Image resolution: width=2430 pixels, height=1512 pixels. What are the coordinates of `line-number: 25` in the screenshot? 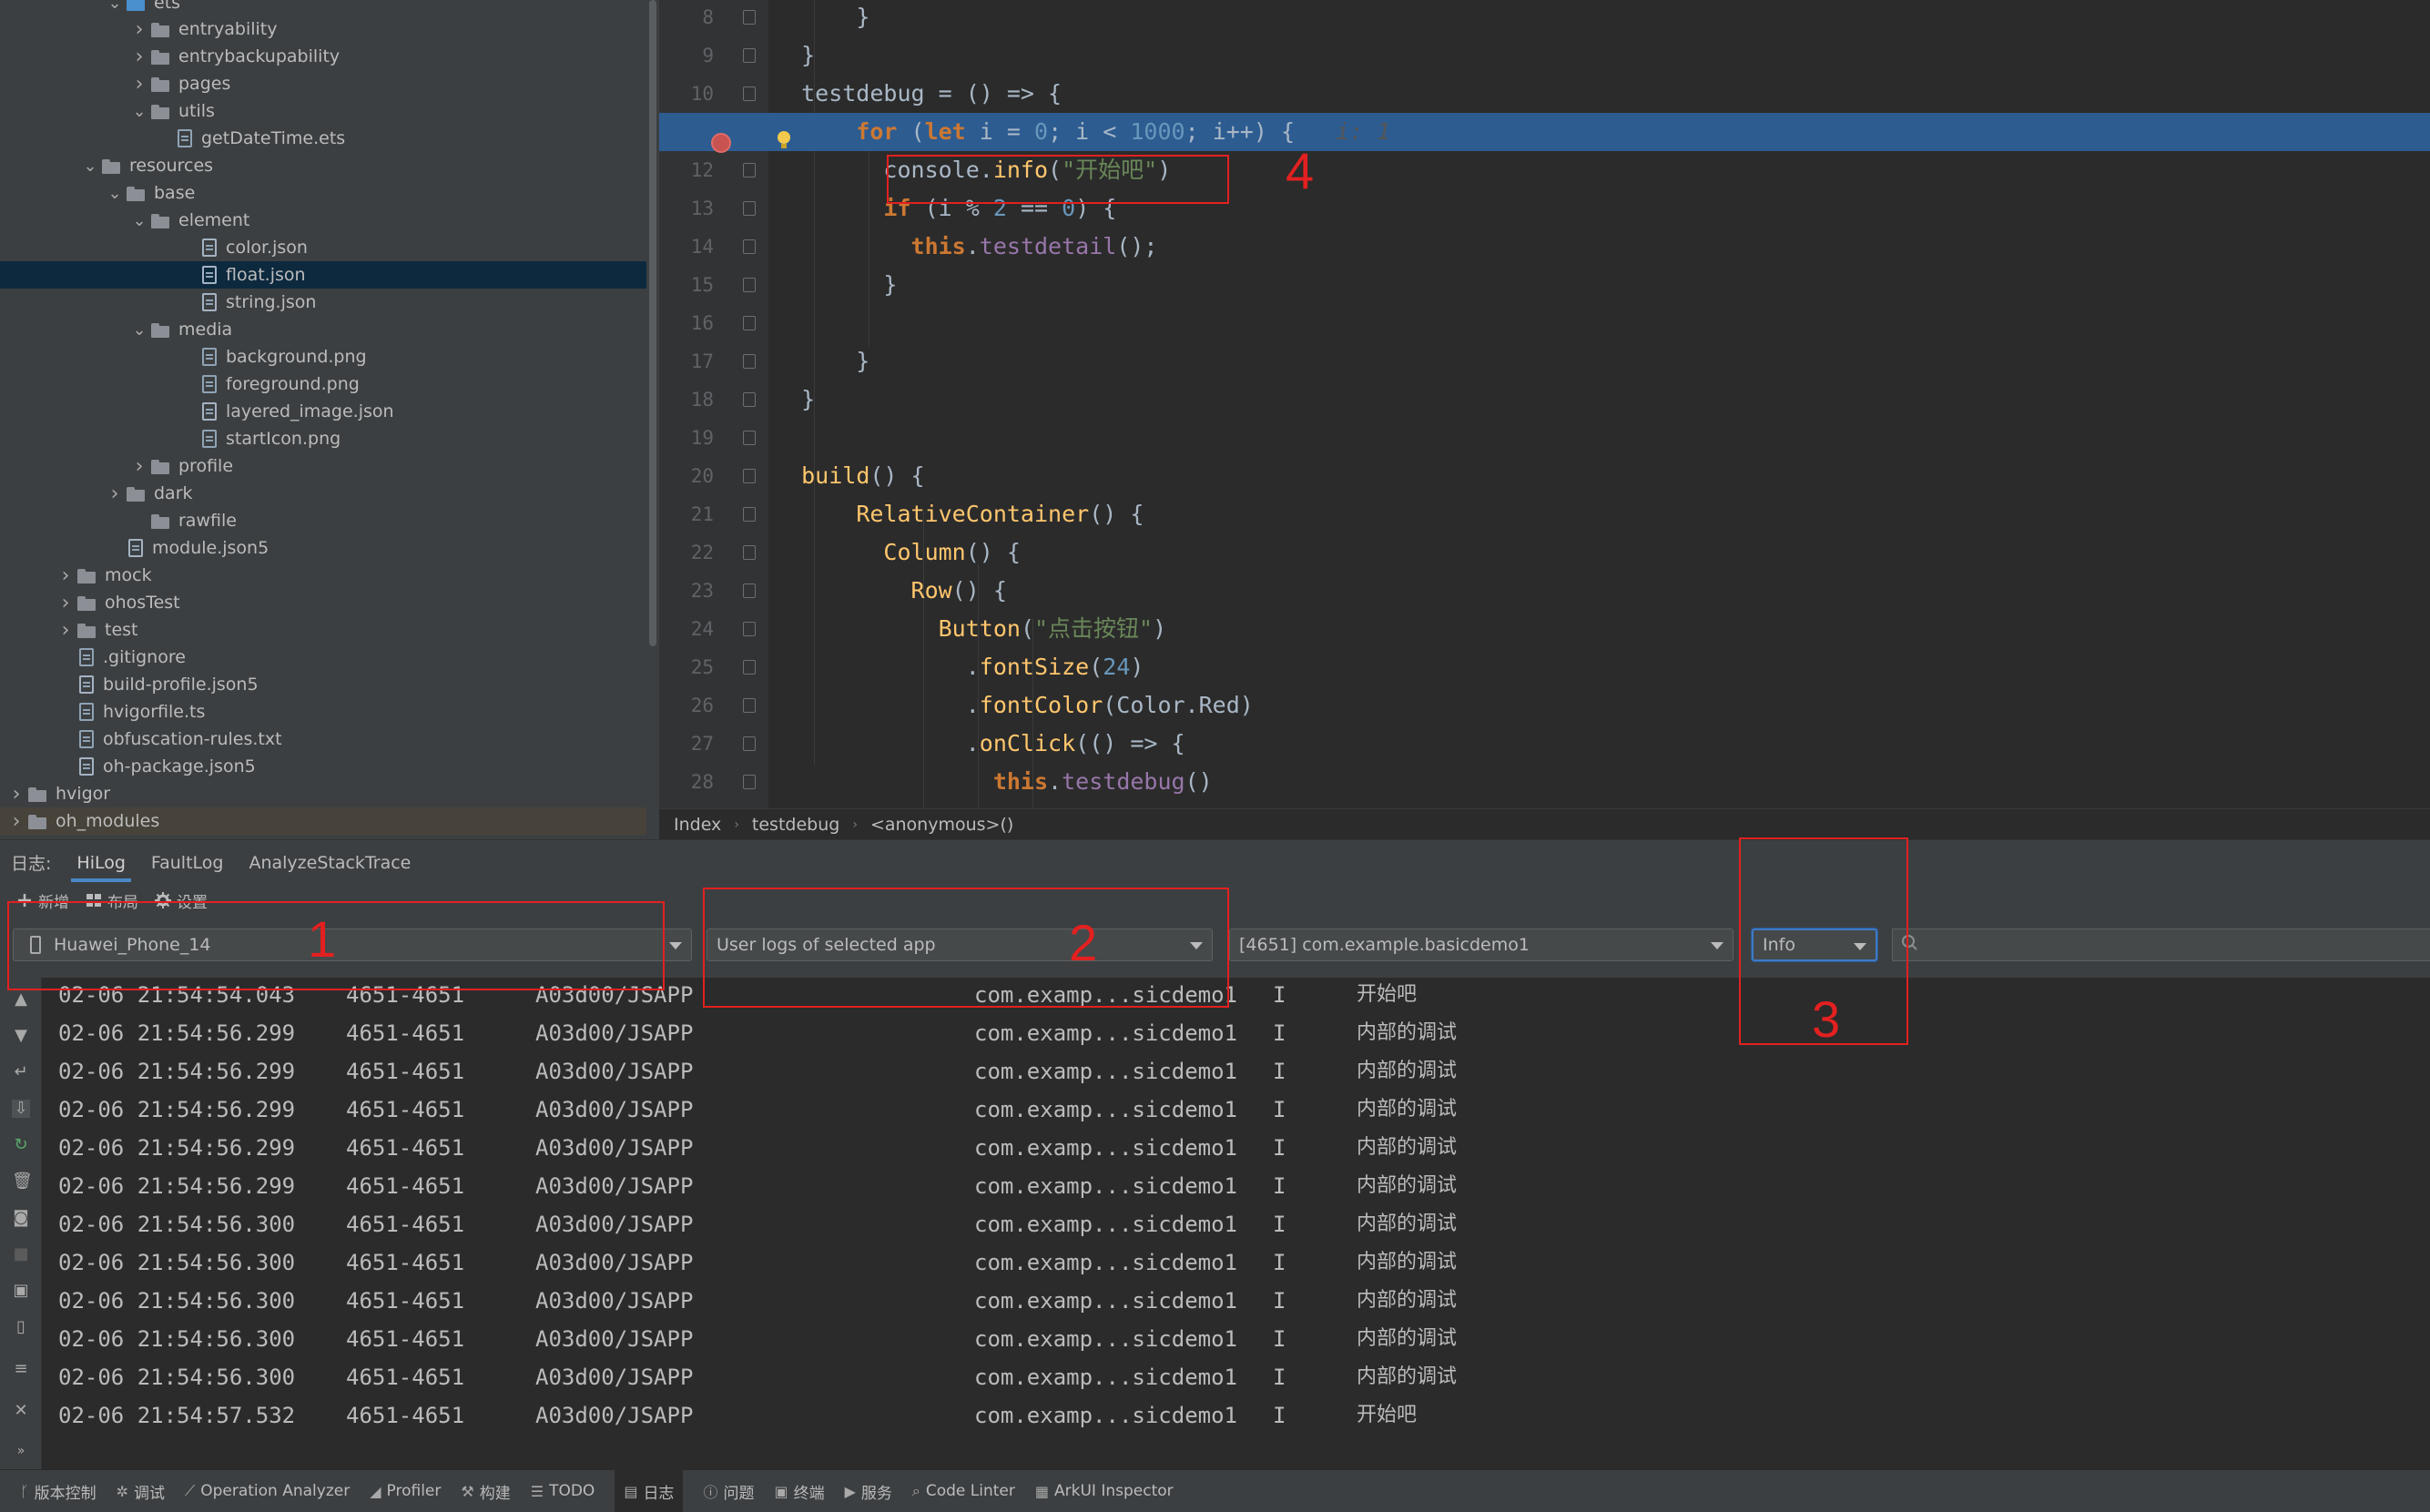 It's located at (686, 667).